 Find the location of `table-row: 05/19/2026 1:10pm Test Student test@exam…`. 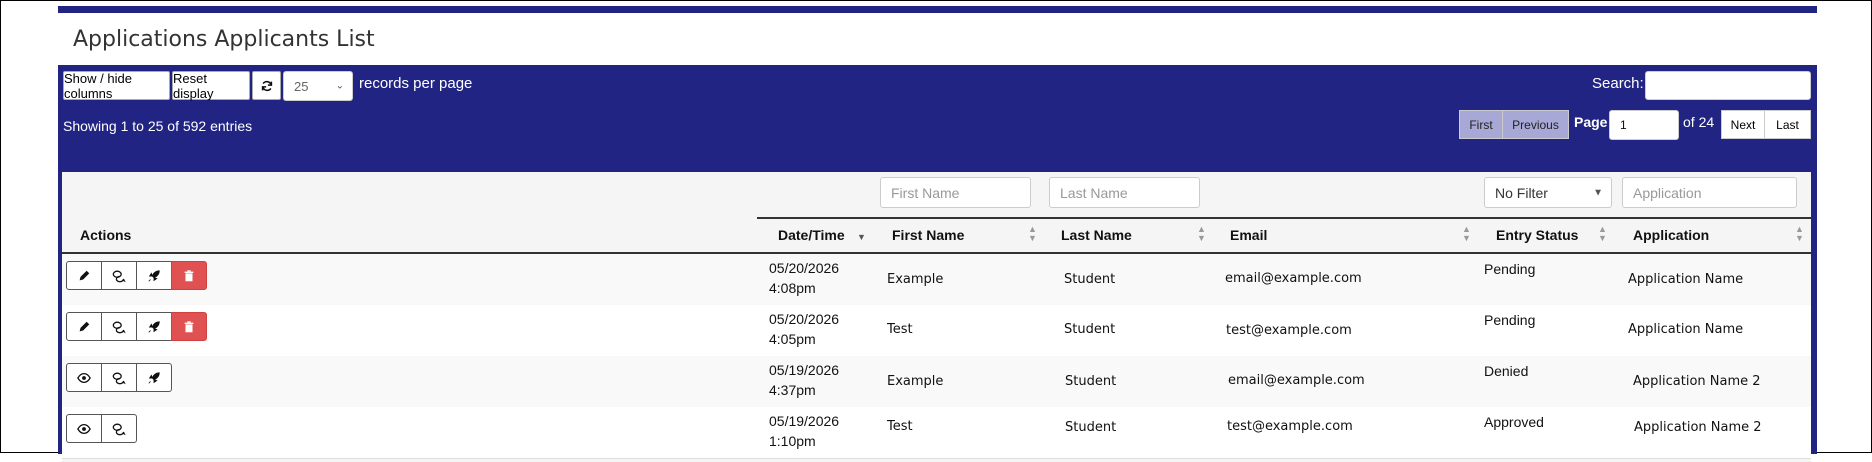

table-row: 05/19/2026 1:10pm Test Student test@exam… is located at coordinates (936, 433).